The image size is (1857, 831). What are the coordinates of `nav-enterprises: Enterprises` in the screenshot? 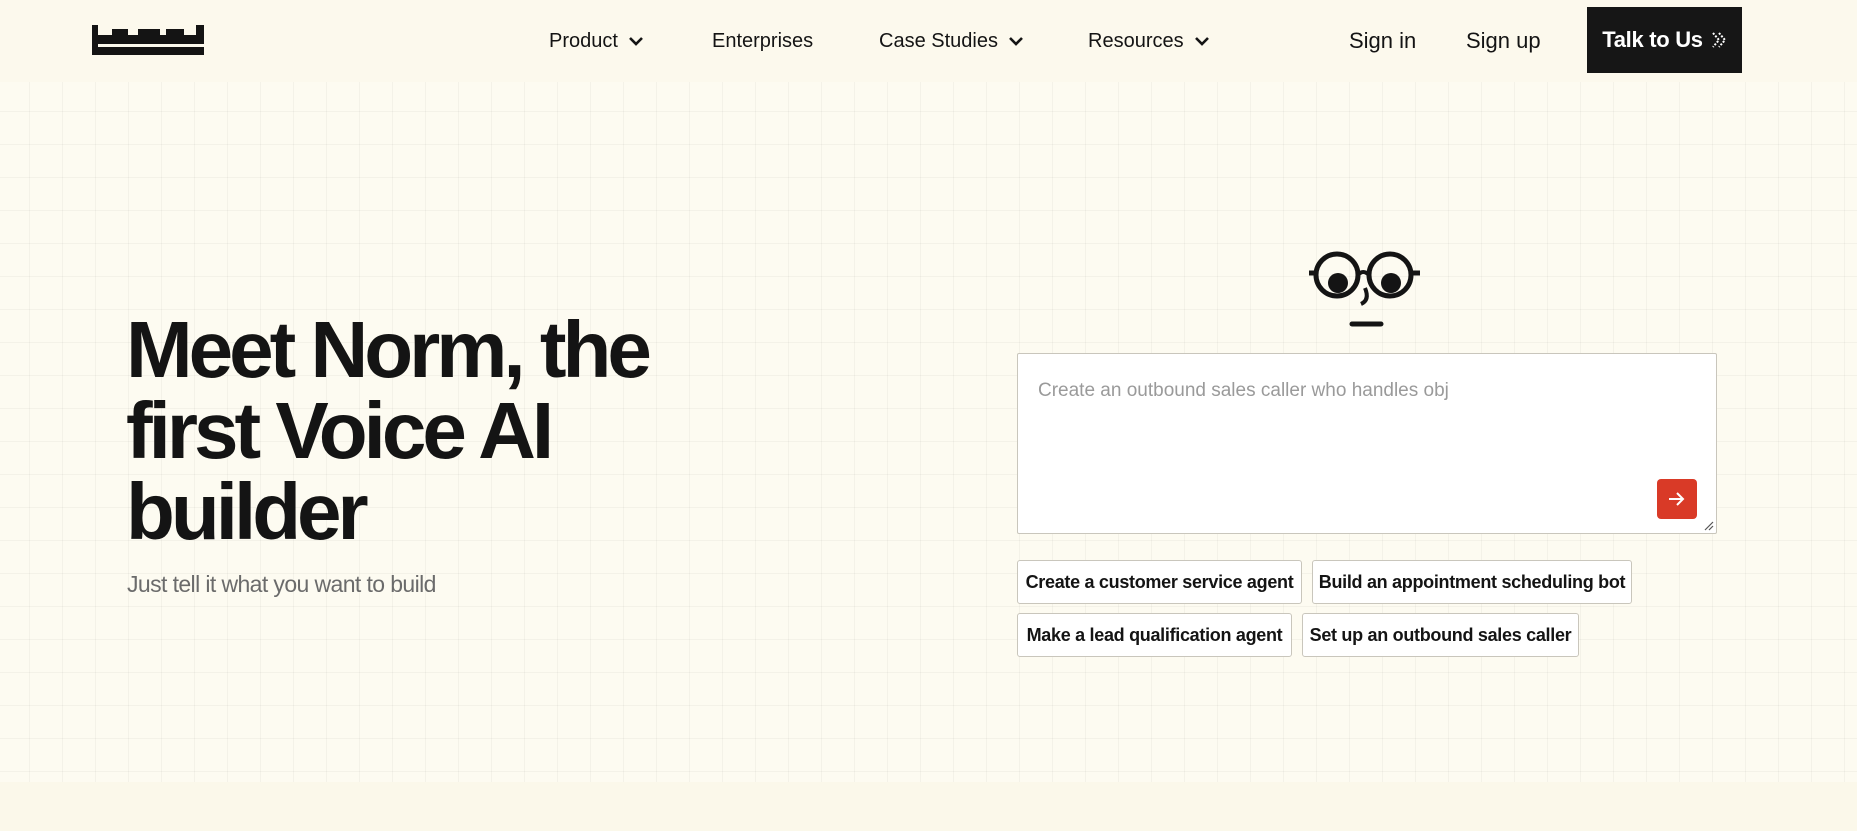 It's located at (762, 41).